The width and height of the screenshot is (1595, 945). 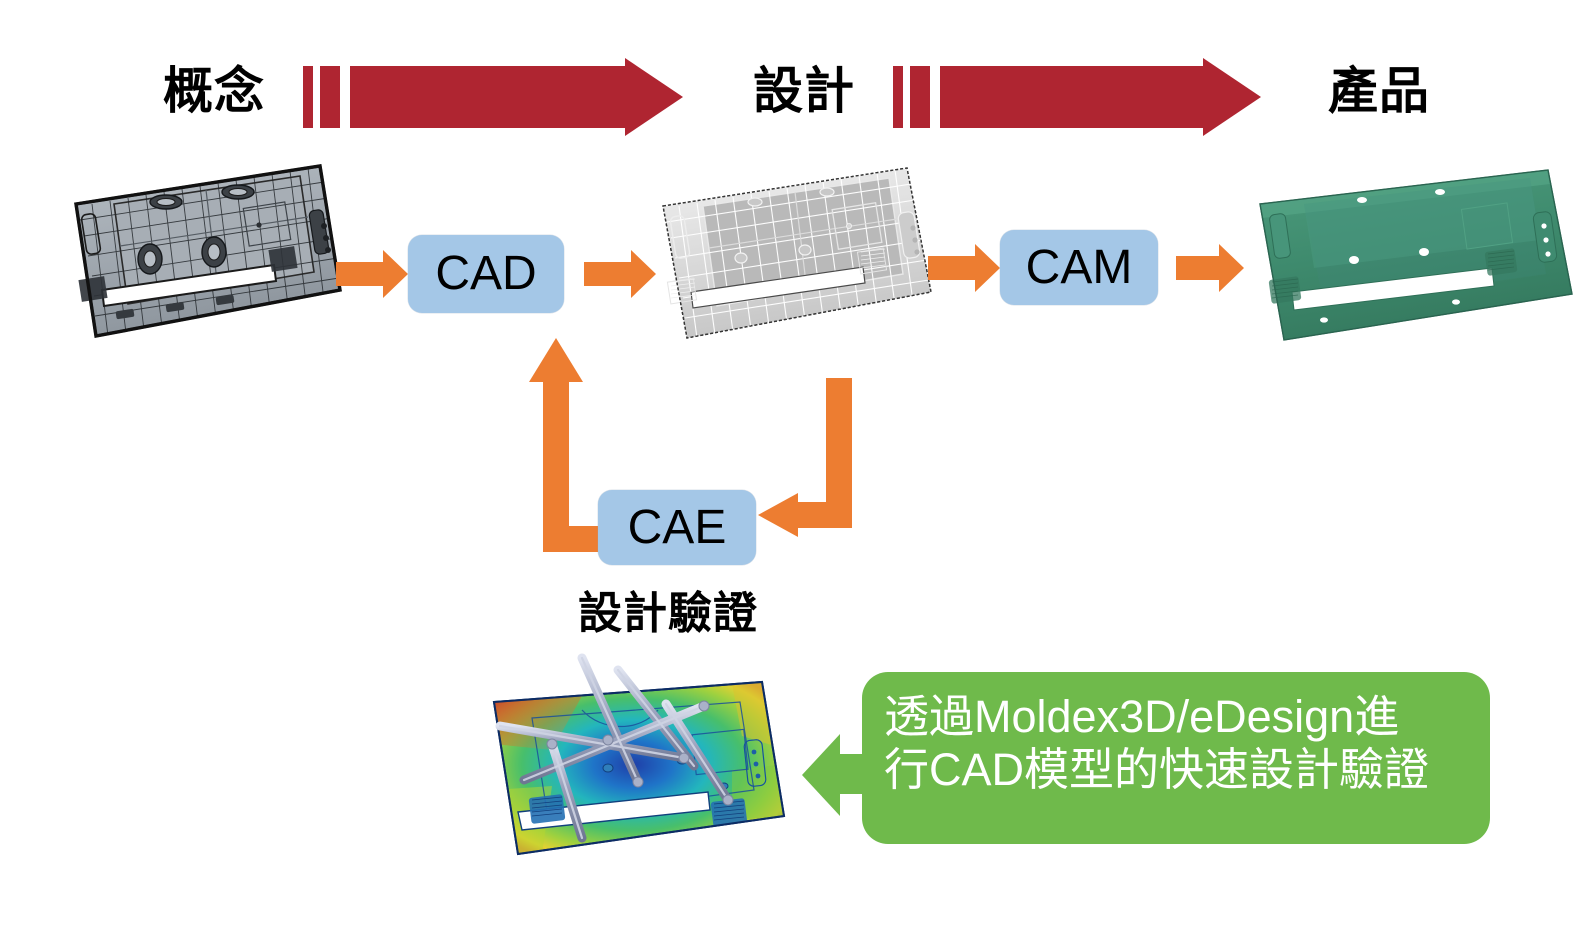 I want to click on stage-label-concept: 概念, so click(x=214, y=91).